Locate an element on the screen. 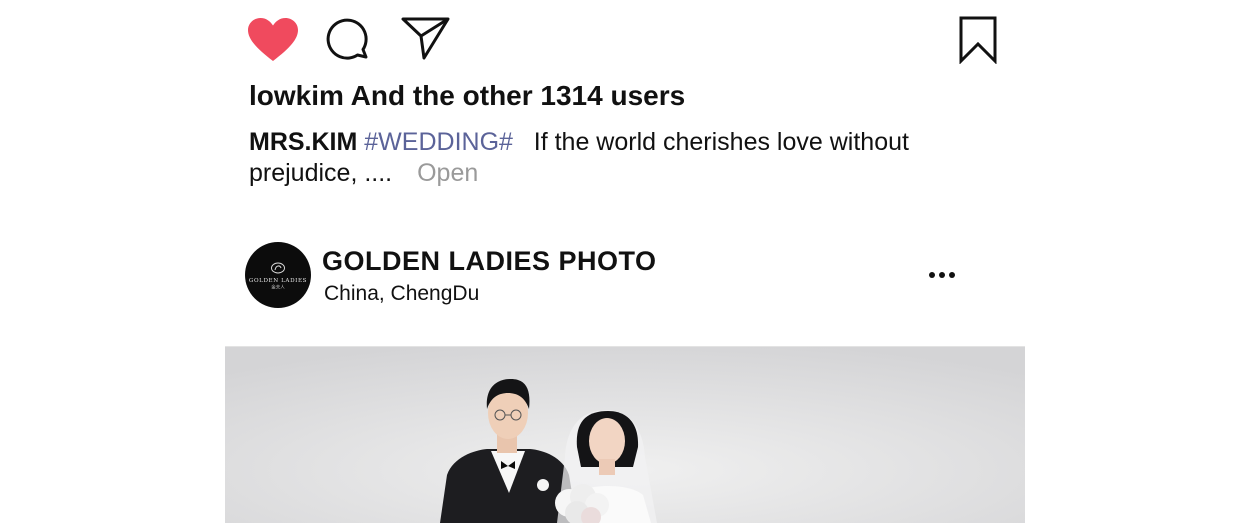  account-location: China, ChengDu is located at coordinates (401, 294).